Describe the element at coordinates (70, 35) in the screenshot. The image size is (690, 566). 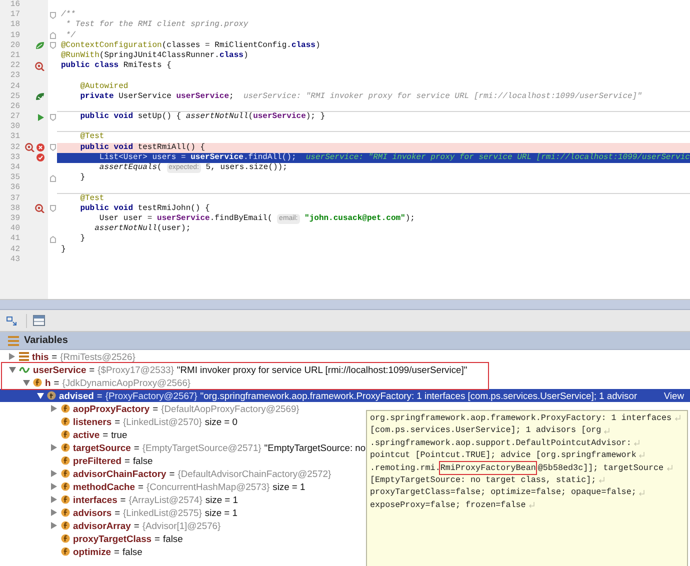
I see `code-line: */` at that location.